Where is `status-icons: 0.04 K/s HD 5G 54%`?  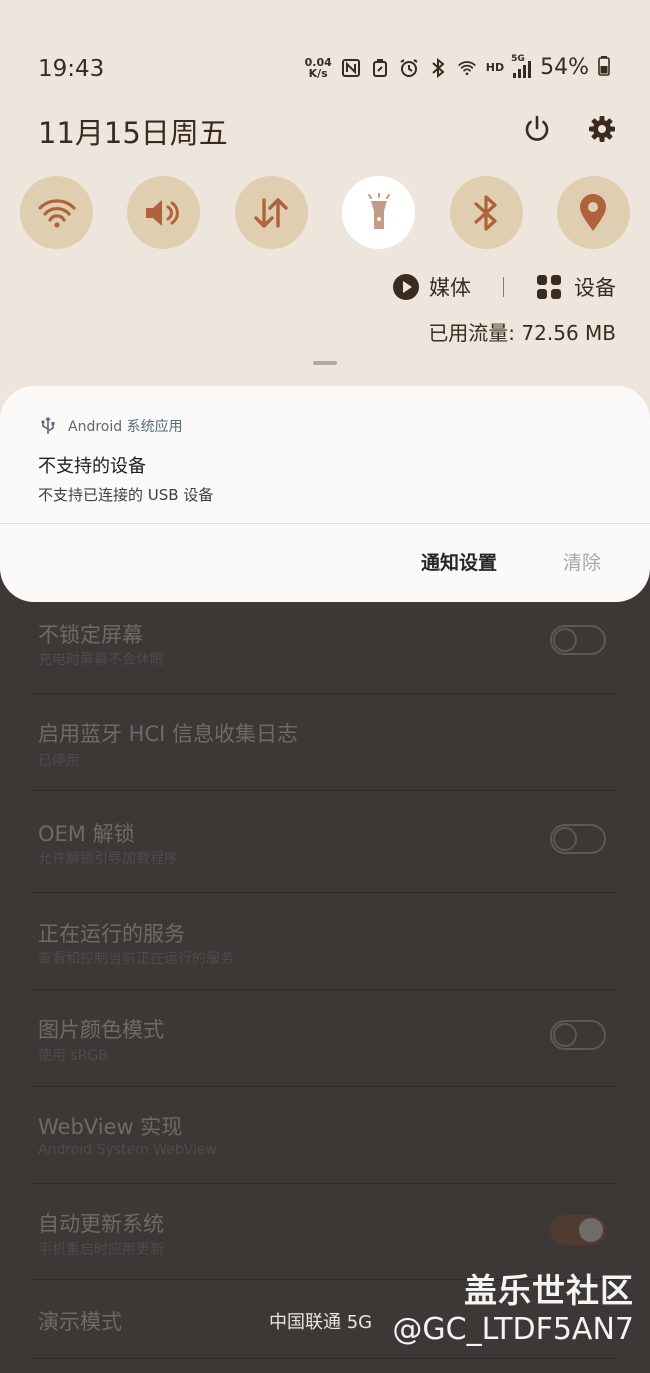 status-icons: 0.04 K/s HD 5G 54% is located at coordinates (457, 67).